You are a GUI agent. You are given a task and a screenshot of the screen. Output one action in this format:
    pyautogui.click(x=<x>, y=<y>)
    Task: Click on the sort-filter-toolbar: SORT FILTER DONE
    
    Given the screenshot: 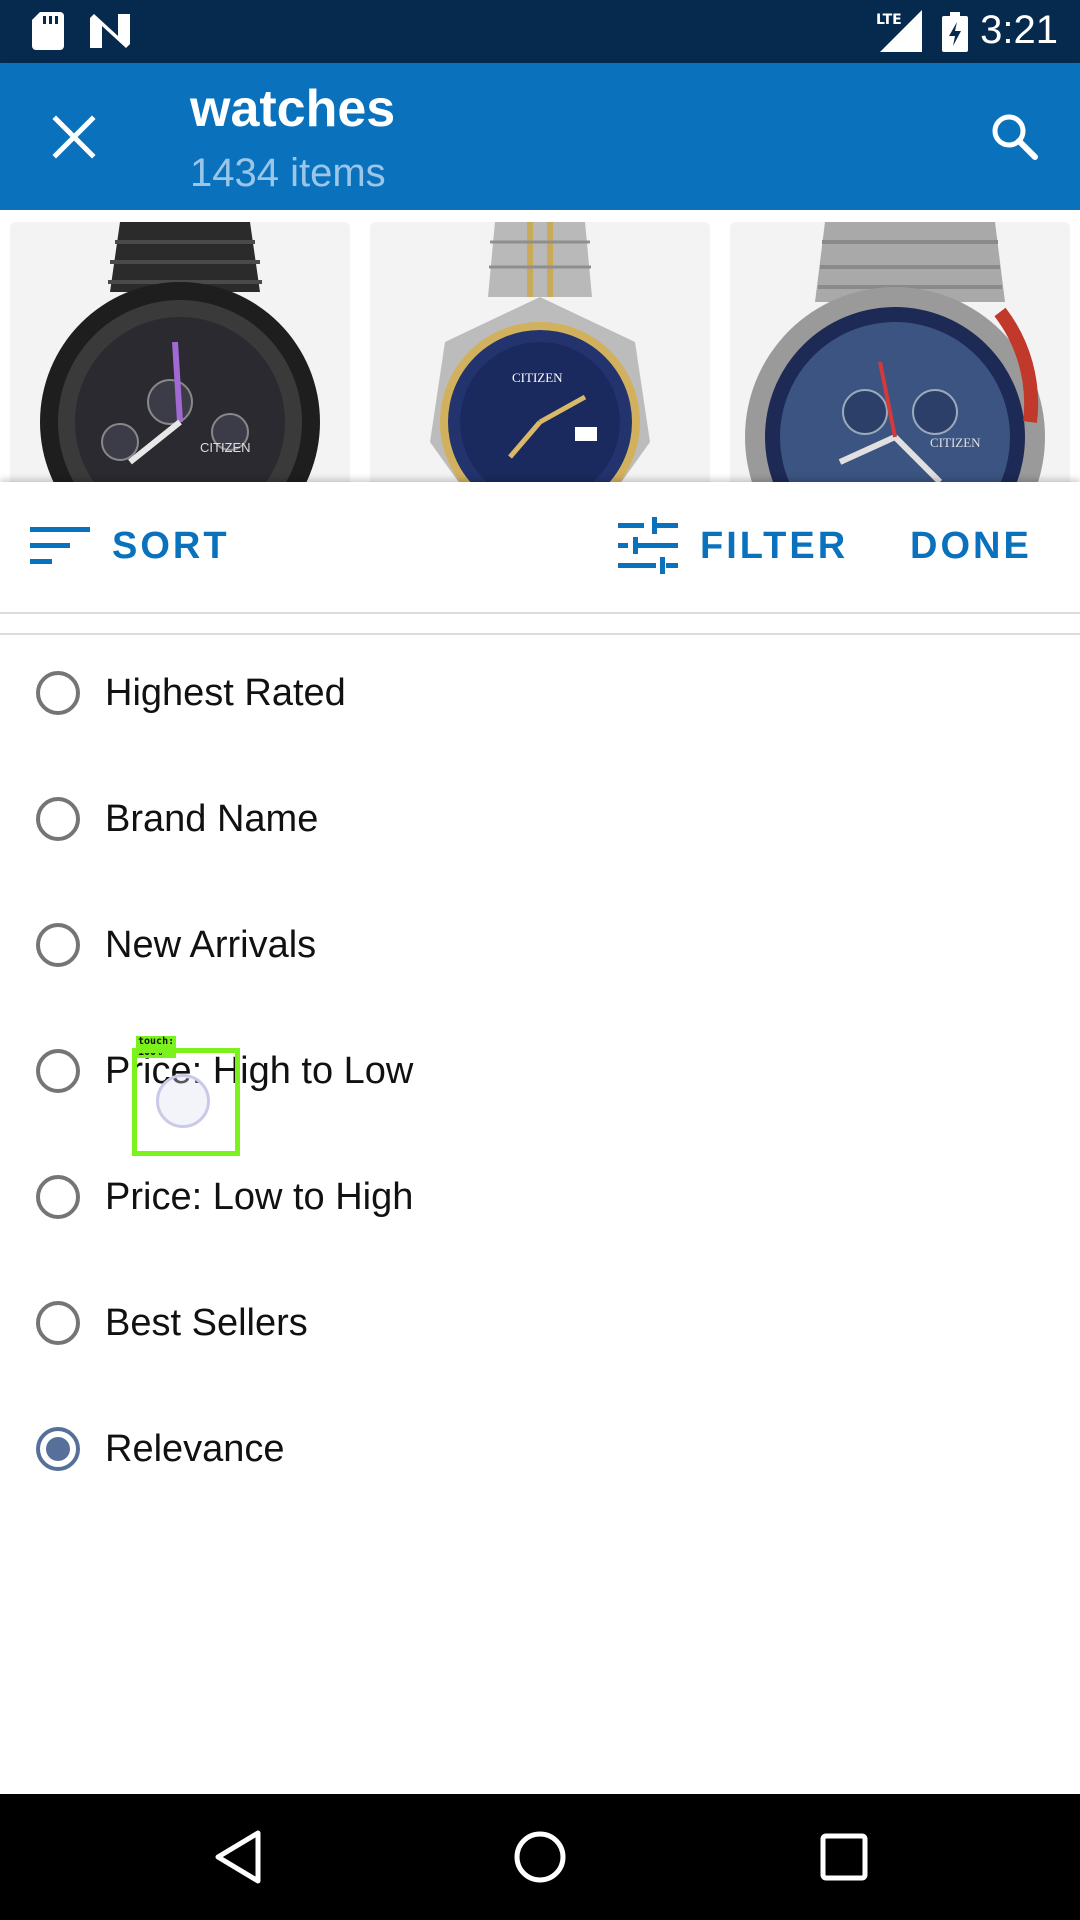 What is the action you would take?
    pyautogui.click(x=540, y=547)
    